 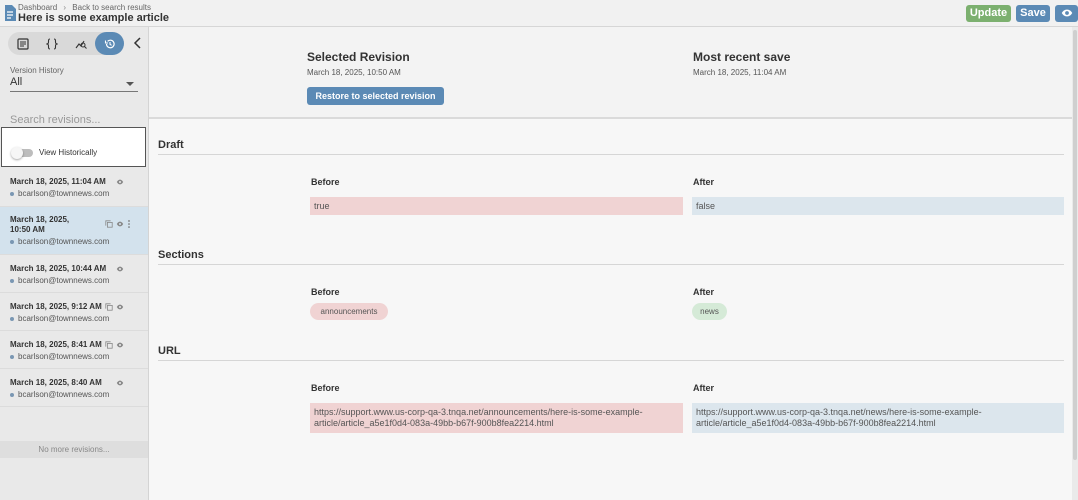 I want to click on update-button: Update, so click(x=988, y=13).